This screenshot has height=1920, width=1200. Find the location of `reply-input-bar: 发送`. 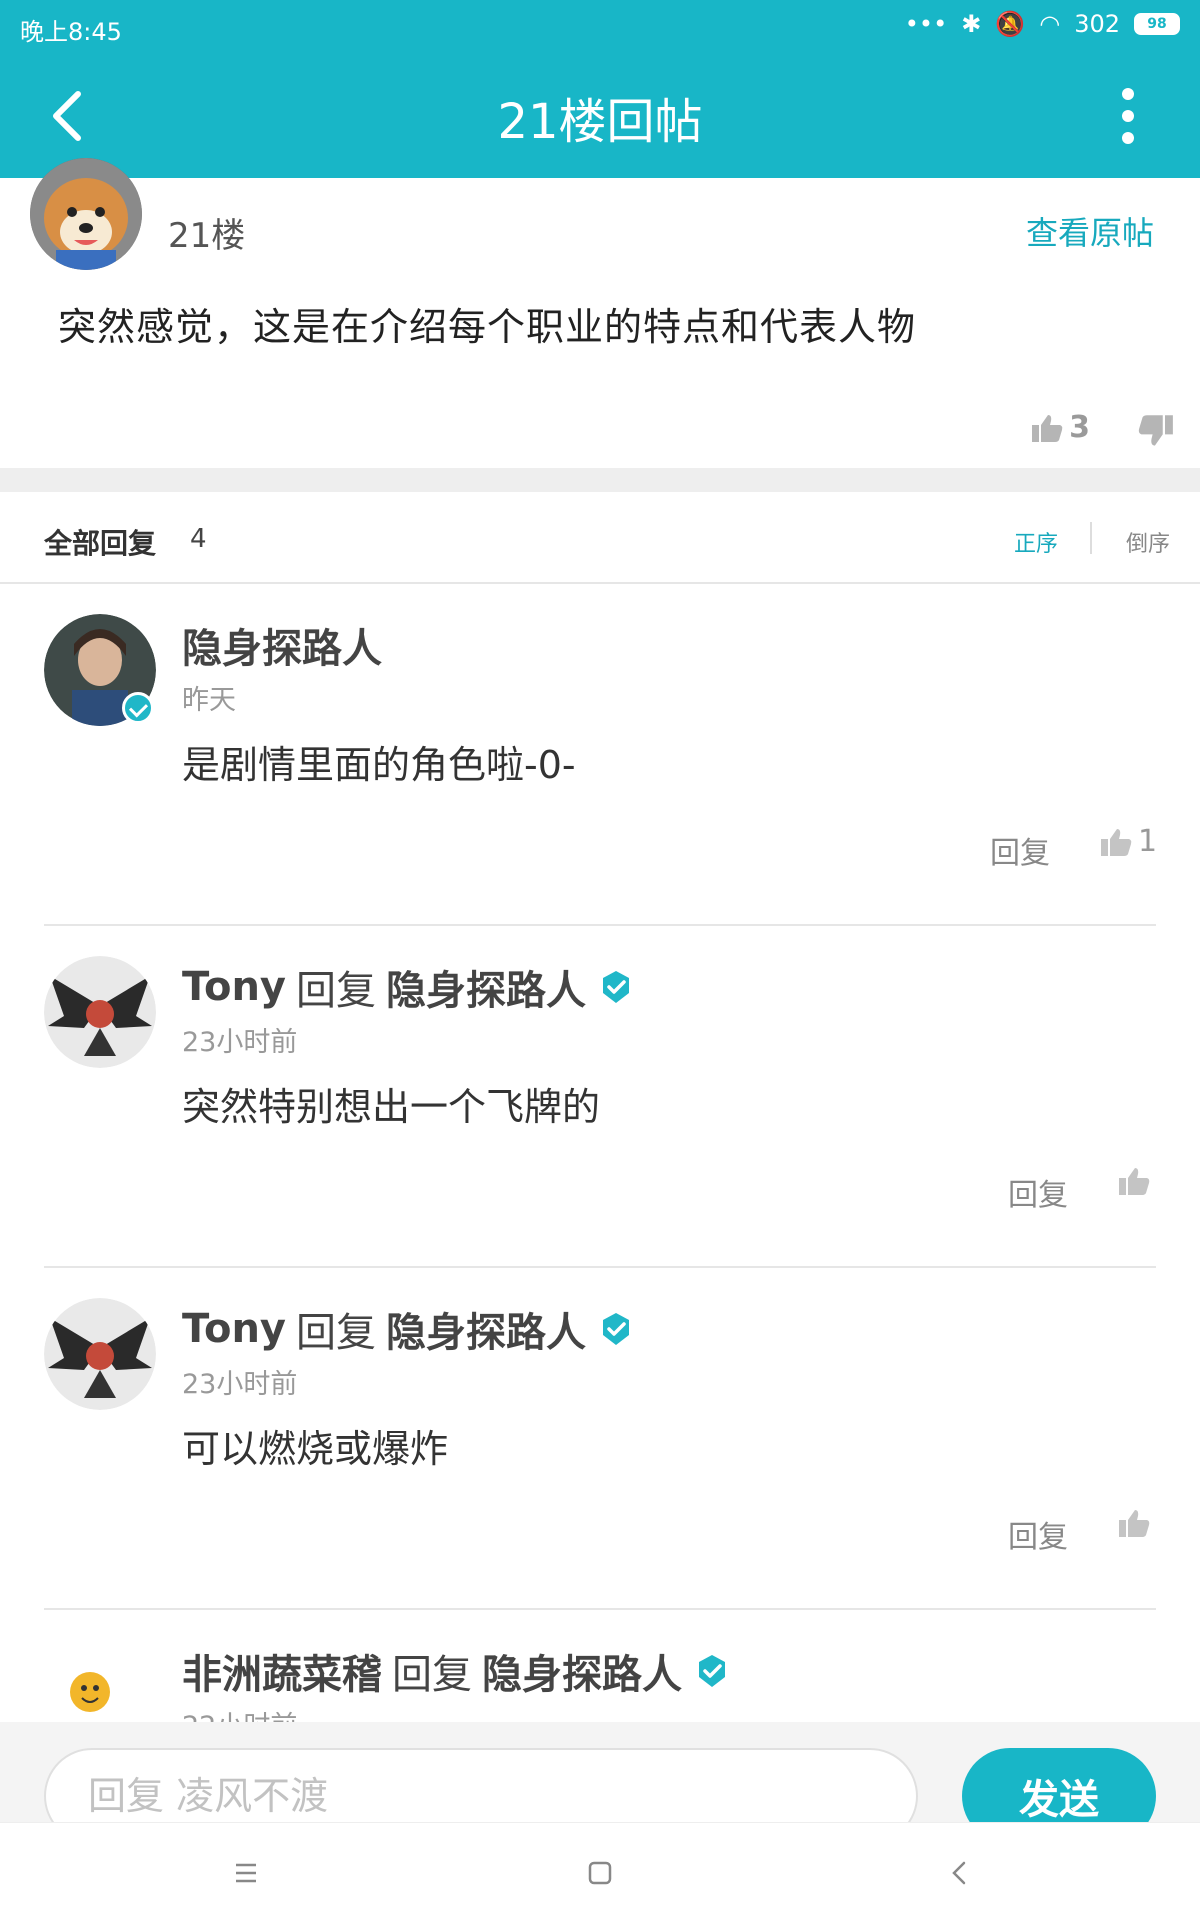

reply-input-bar: 发送 is located at coordinates (600, 1783).